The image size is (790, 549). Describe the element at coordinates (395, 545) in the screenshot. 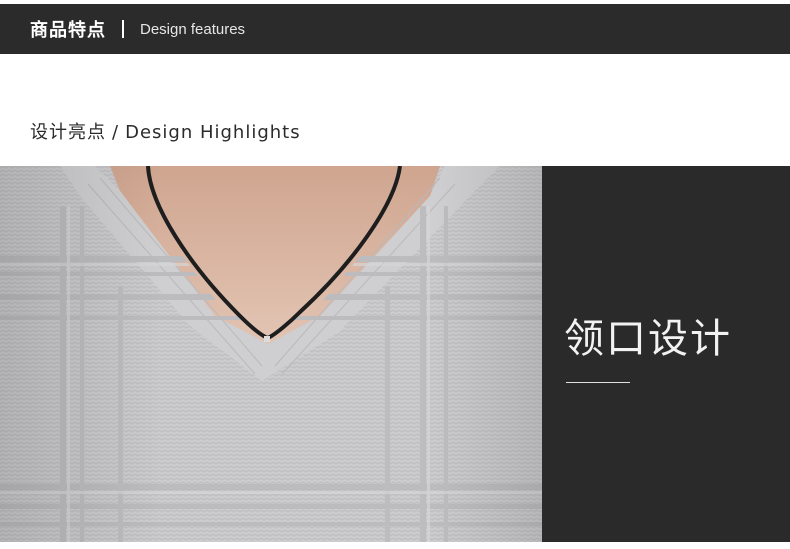

I see `bottom-strip` at that location.